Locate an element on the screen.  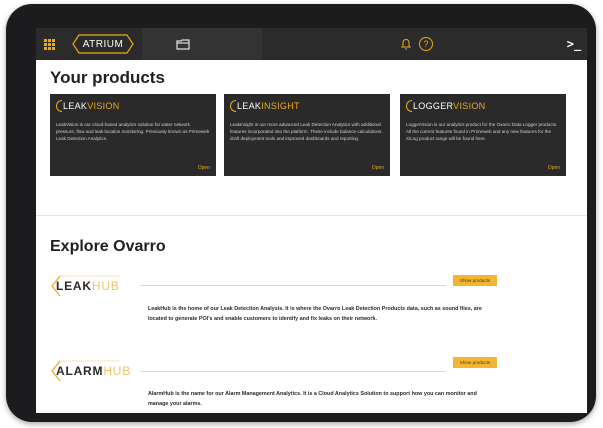
apps-menu-button is located at coordinates (49, 44).